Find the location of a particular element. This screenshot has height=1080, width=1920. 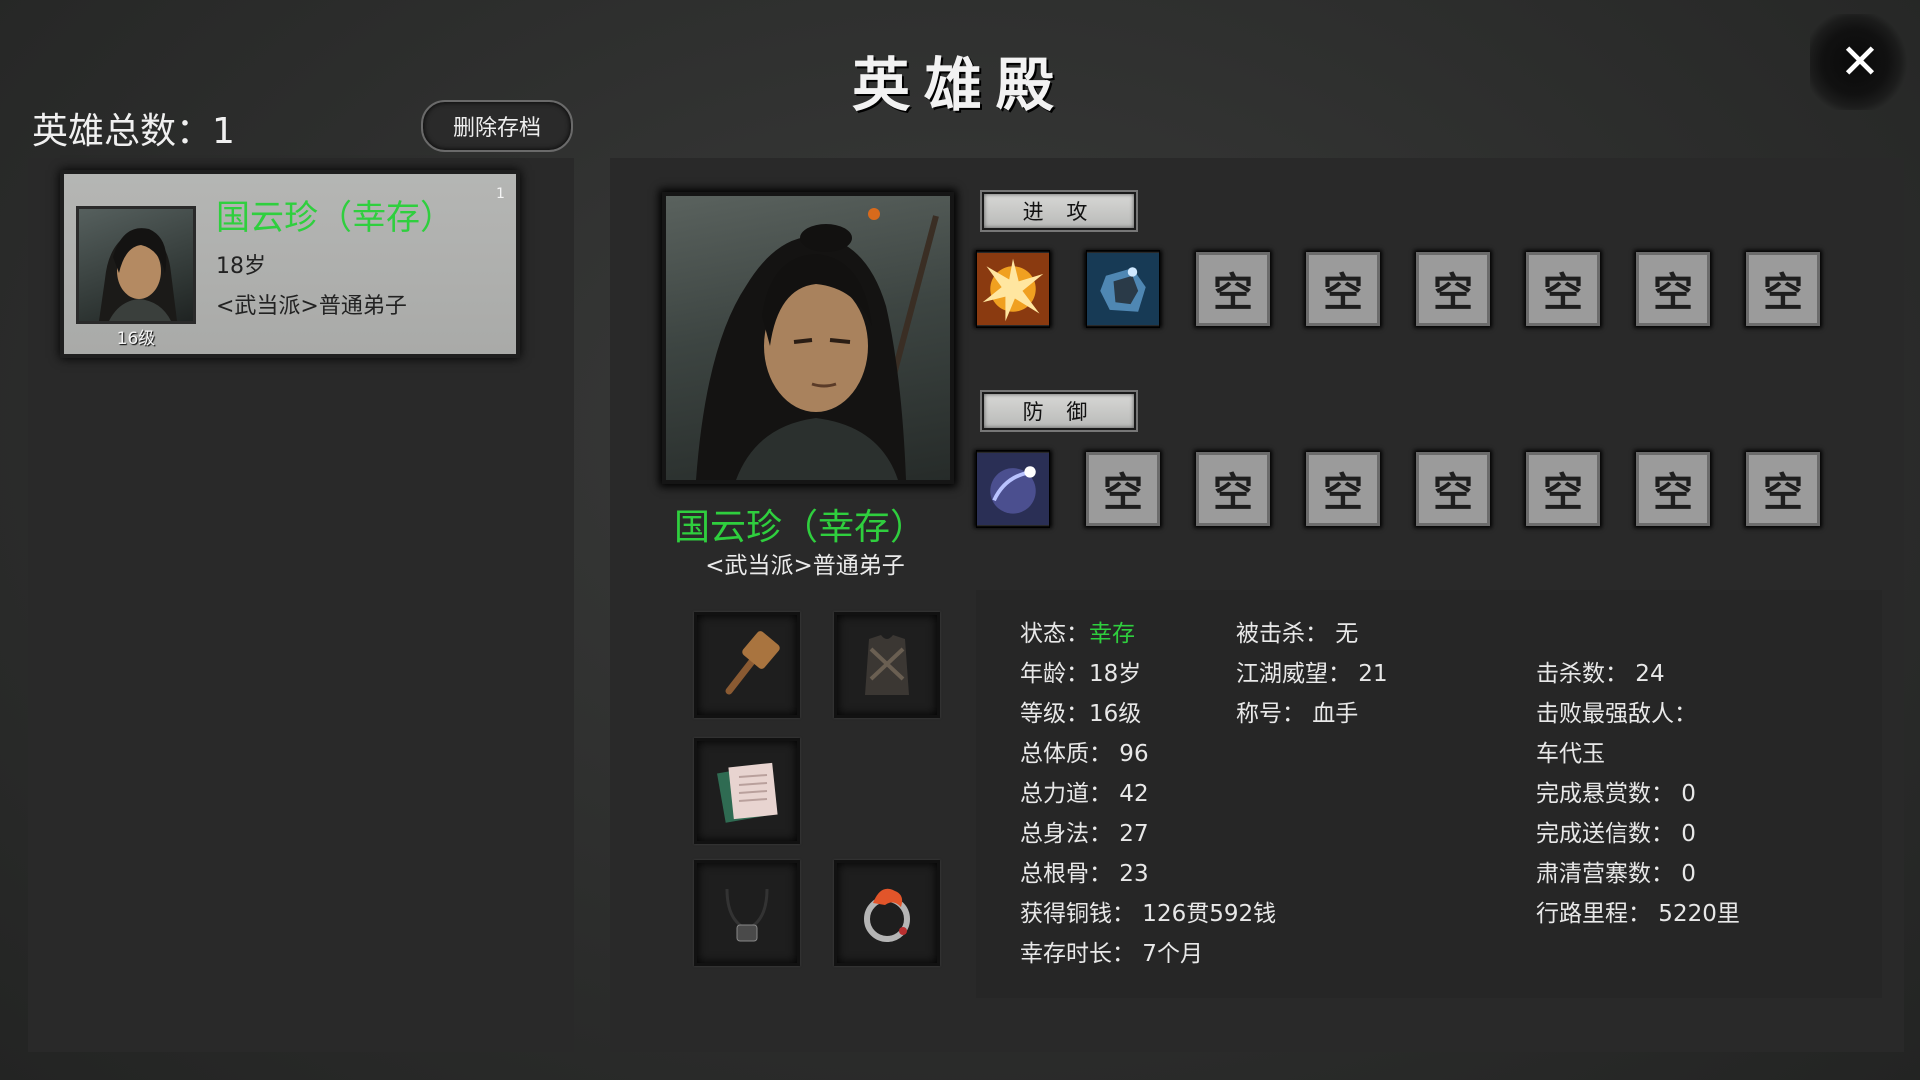

stat-strength: 总力道： 42 is located at coordinates (1084, 794).